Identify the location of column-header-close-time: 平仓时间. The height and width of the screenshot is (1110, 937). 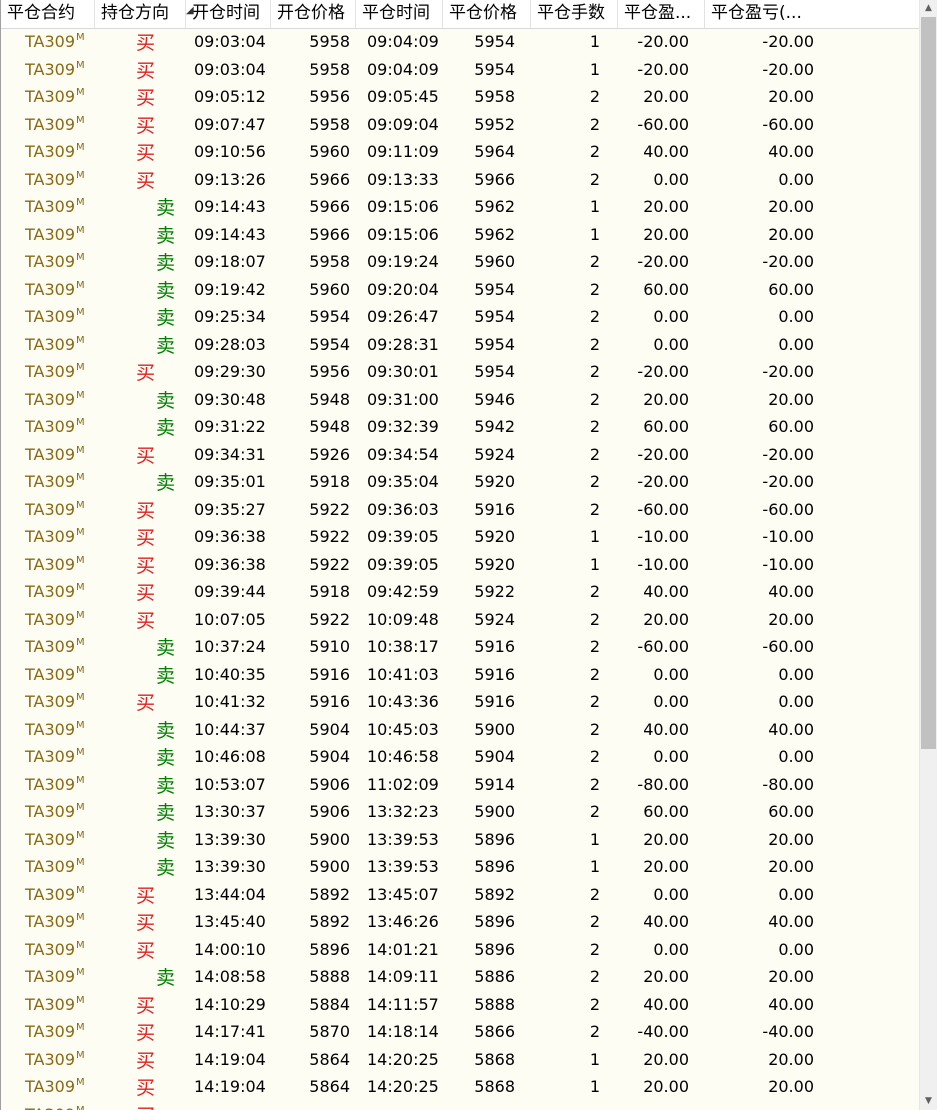
(399, 14).